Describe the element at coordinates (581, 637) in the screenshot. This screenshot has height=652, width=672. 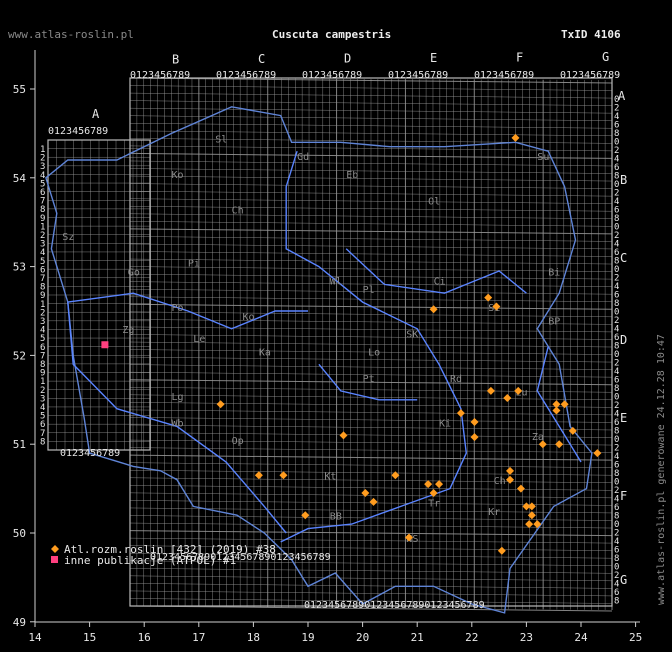
I see `x-tick-label: 24` at that location.